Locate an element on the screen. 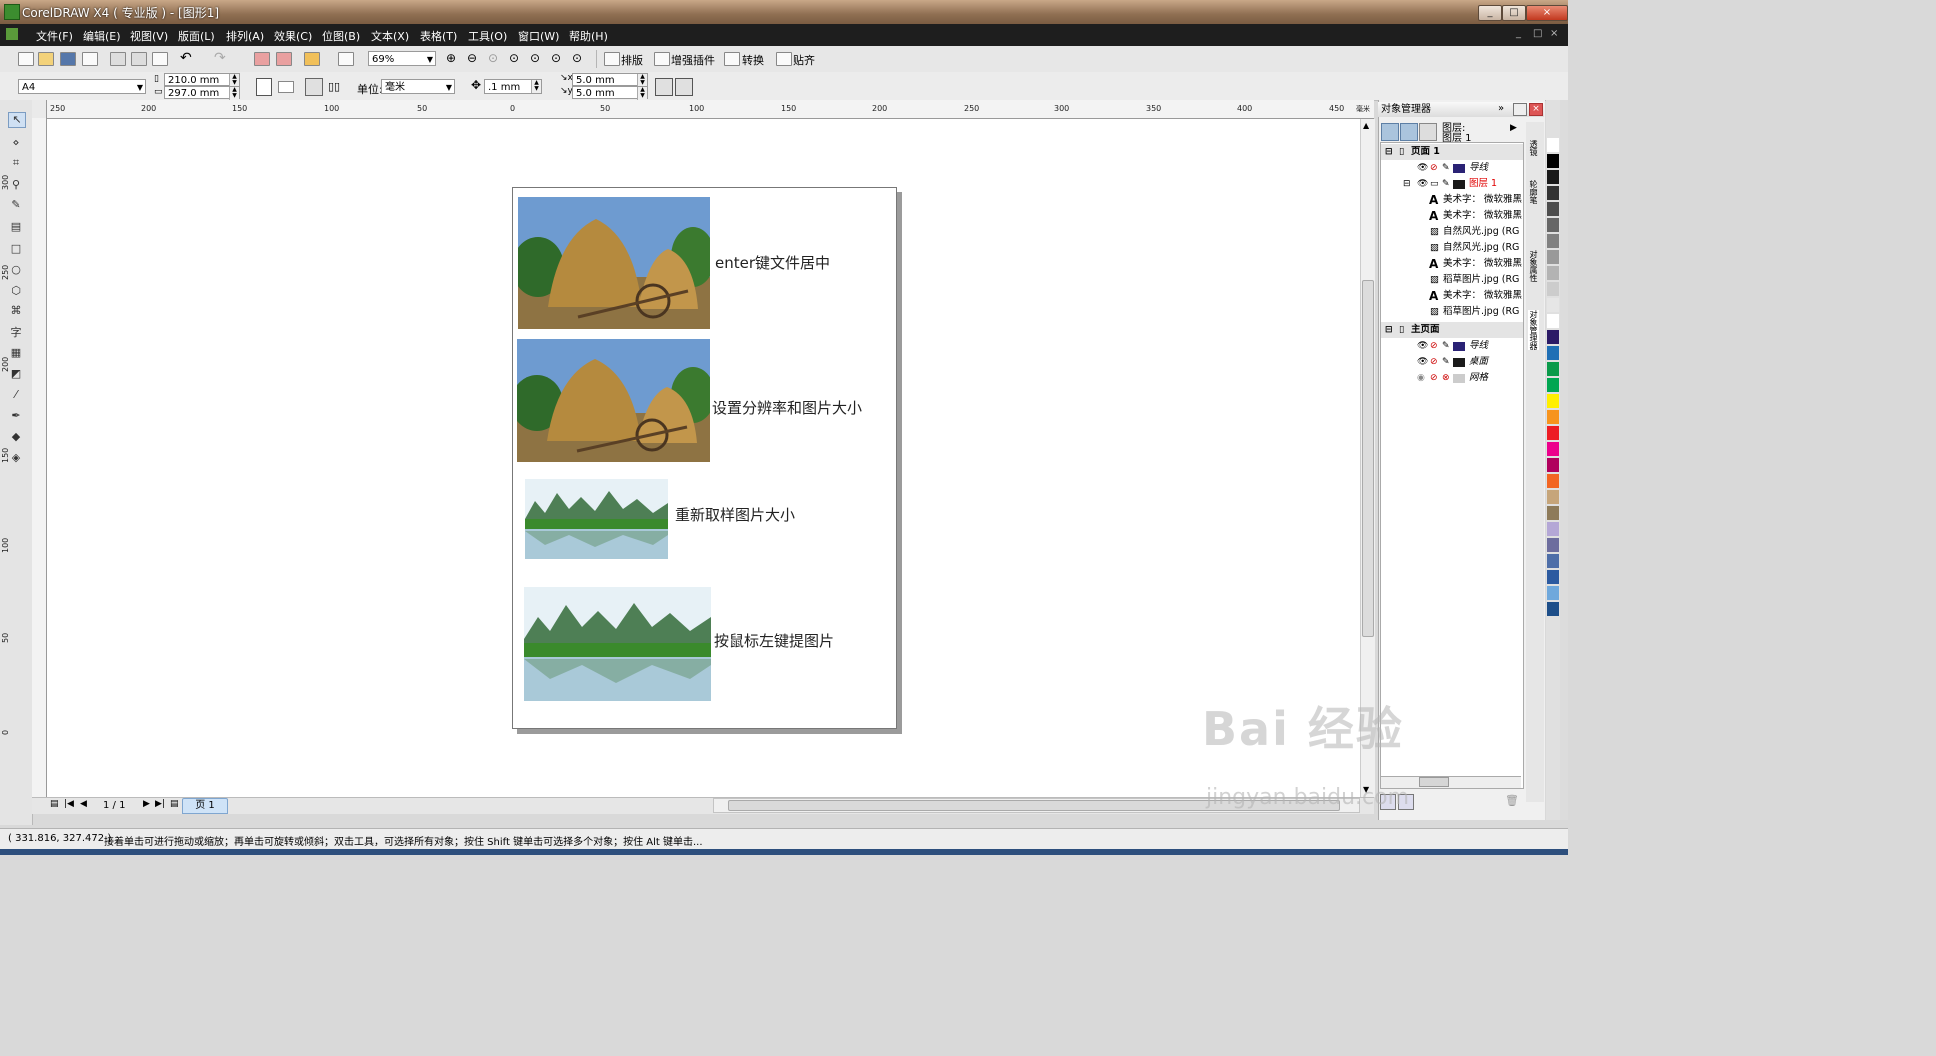 The image size is (1936, 1056). freehand-tool-icon: ✎ is located at coordinates (16, 205).